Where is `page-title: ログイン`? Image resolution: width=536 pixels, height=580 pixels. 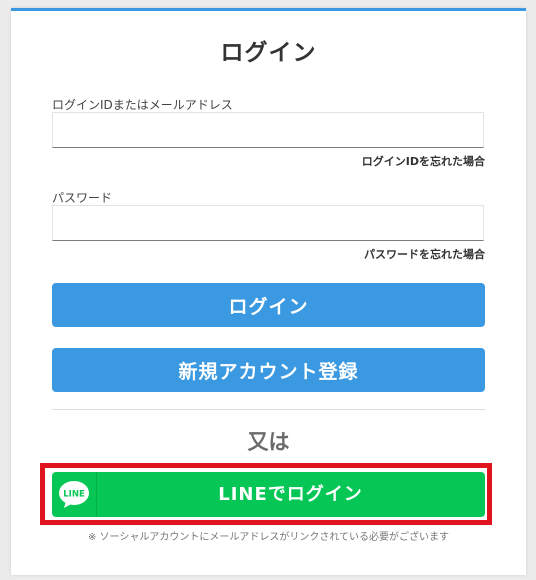
page-title: ログイン is located at coordinates (268, 53).